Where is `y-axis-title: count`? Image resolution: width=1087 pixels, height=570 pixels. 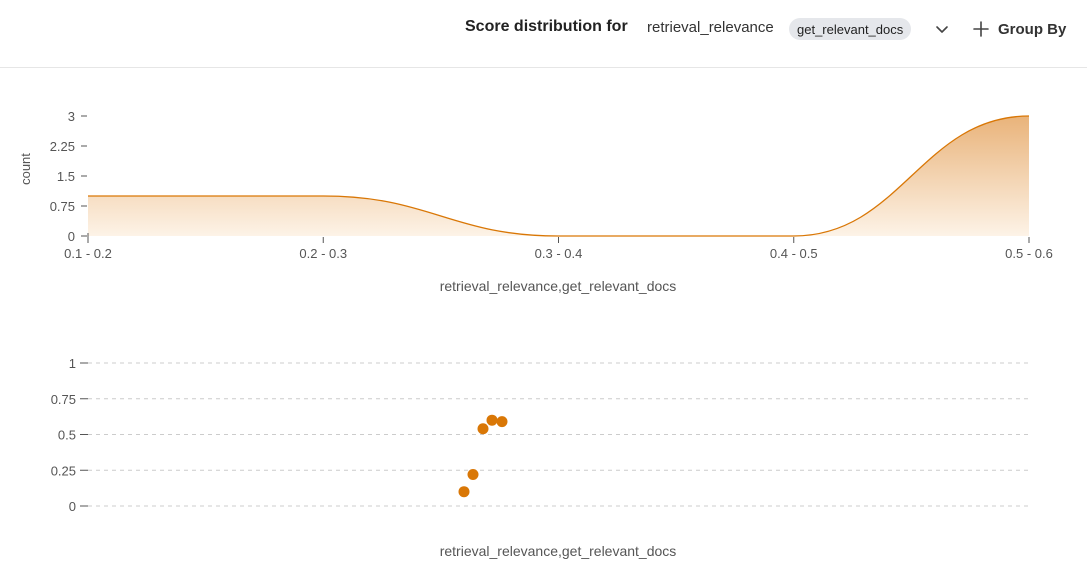 y-axis-title: count is located at coordinates (25, 169).